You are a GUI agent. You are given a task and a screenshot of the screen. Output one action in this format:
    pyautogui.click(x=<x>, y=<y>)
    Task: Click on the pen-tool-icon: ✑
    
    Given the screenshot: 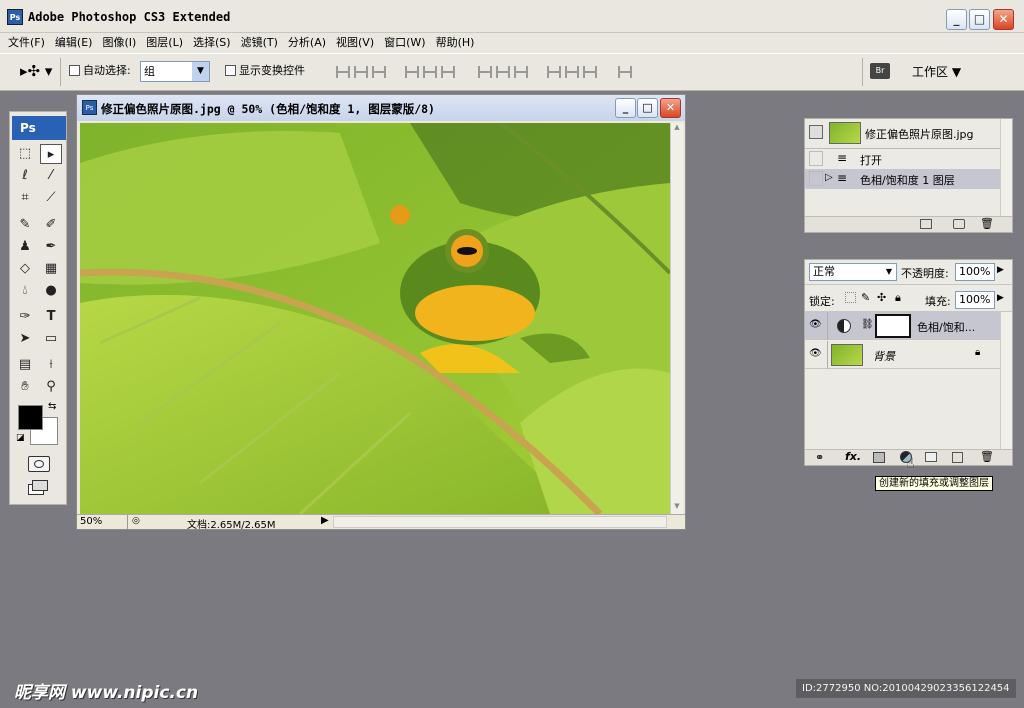 What is the action you would take?
    pyautogui.click(x=25, y=317)
    